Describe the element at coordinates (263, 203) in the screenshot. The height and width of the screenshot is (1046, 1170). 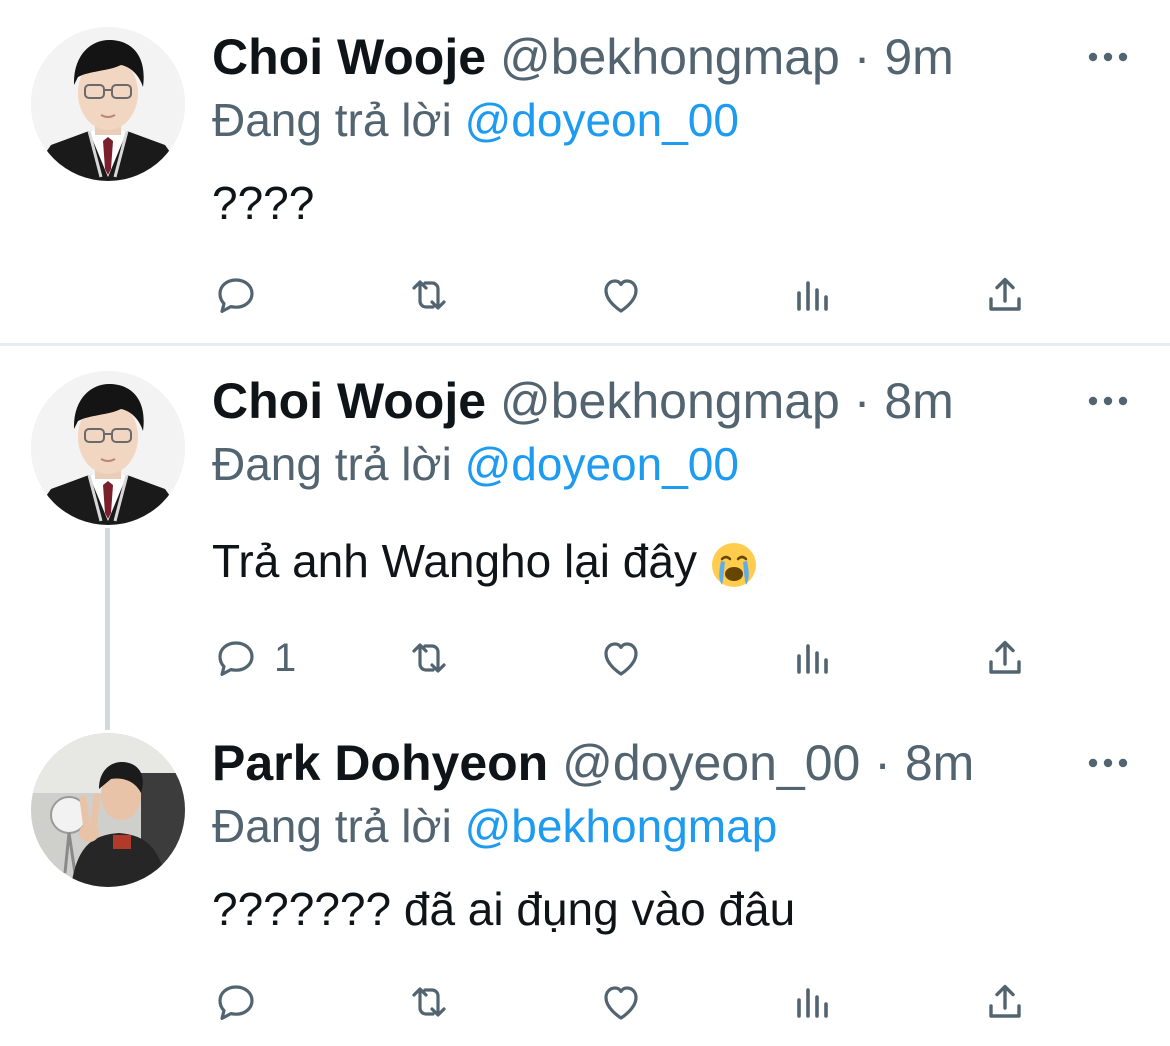
I see `tweet-text: ????` at that location.